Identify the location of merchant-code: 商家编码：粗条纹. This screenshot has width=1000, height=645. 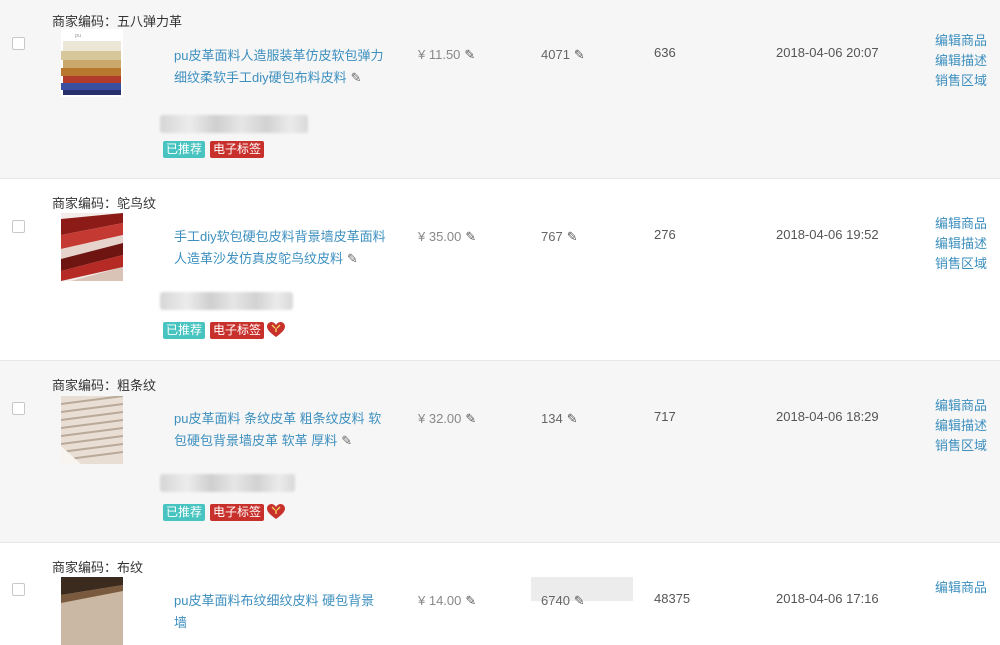
(104, 385).